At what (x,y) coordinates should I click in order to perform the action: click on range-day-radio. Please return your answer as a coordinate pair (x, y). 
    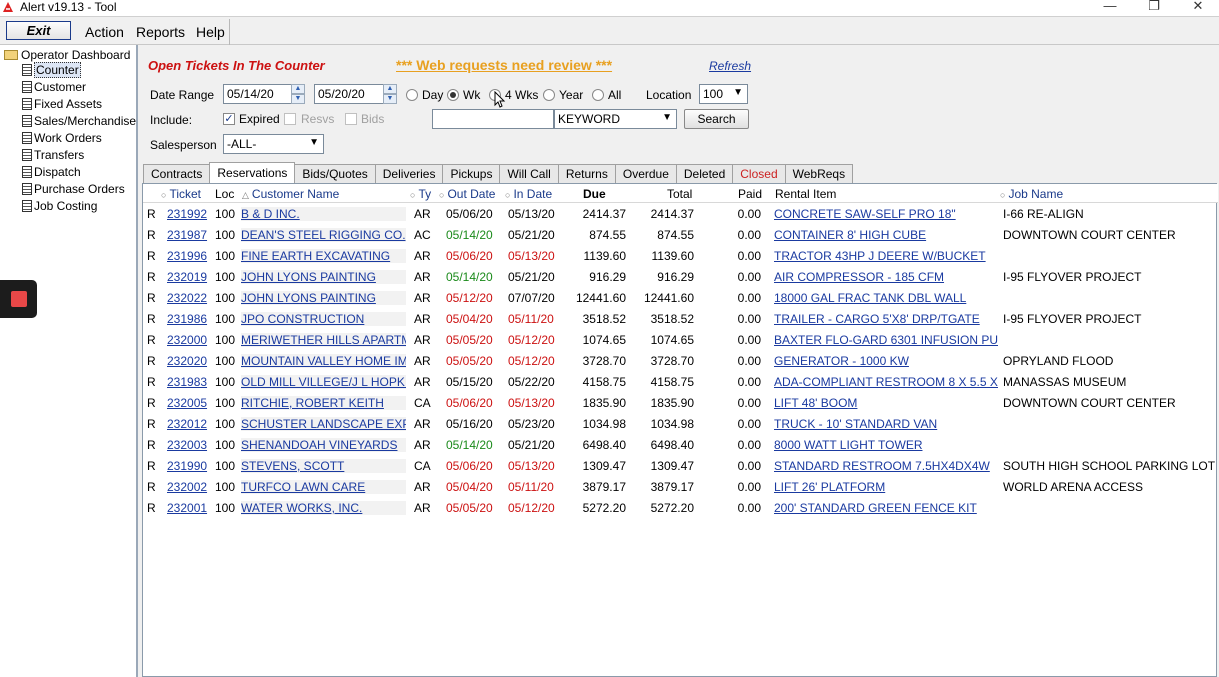
    Looking at the image, I should click on (412, 95).